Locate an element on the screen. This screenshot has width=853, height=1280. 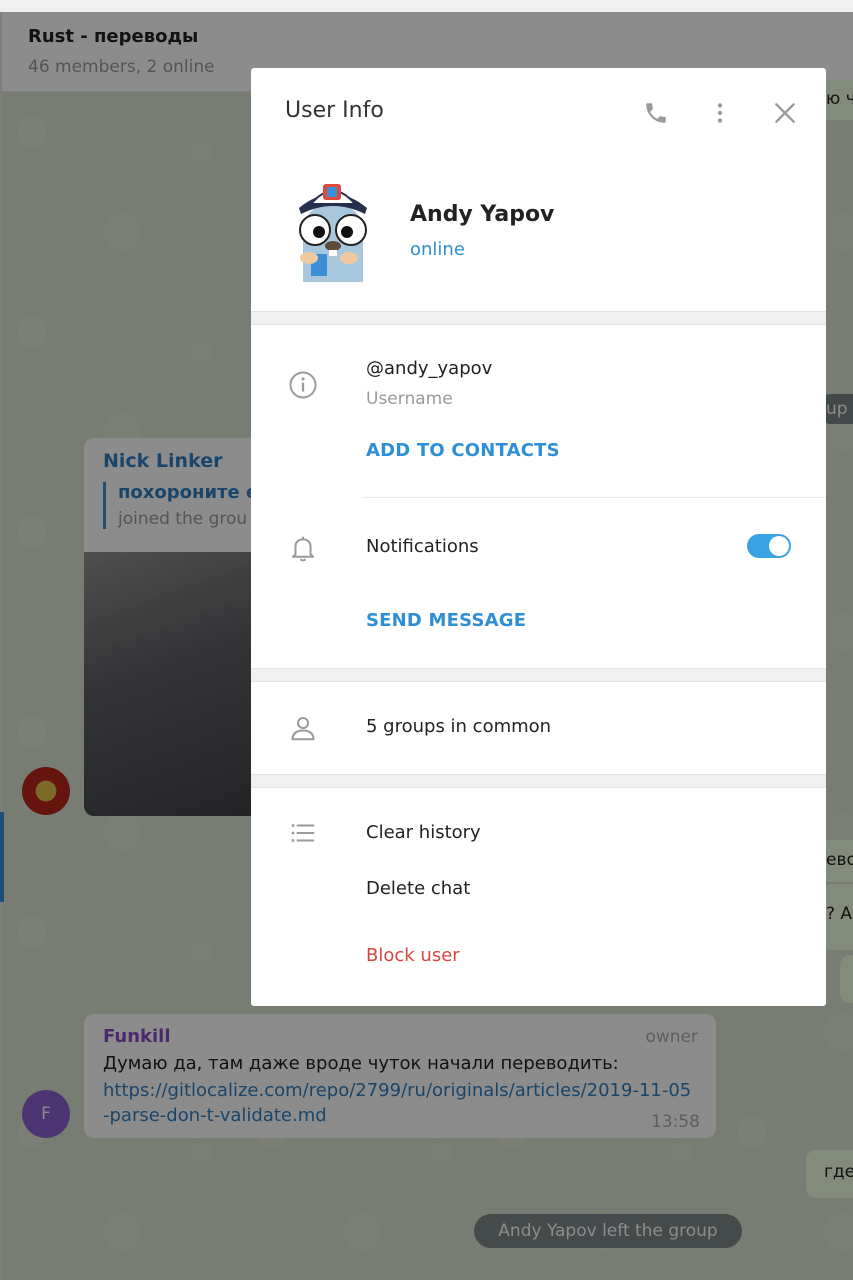
bell-icon is located at coordinates (303, 548).